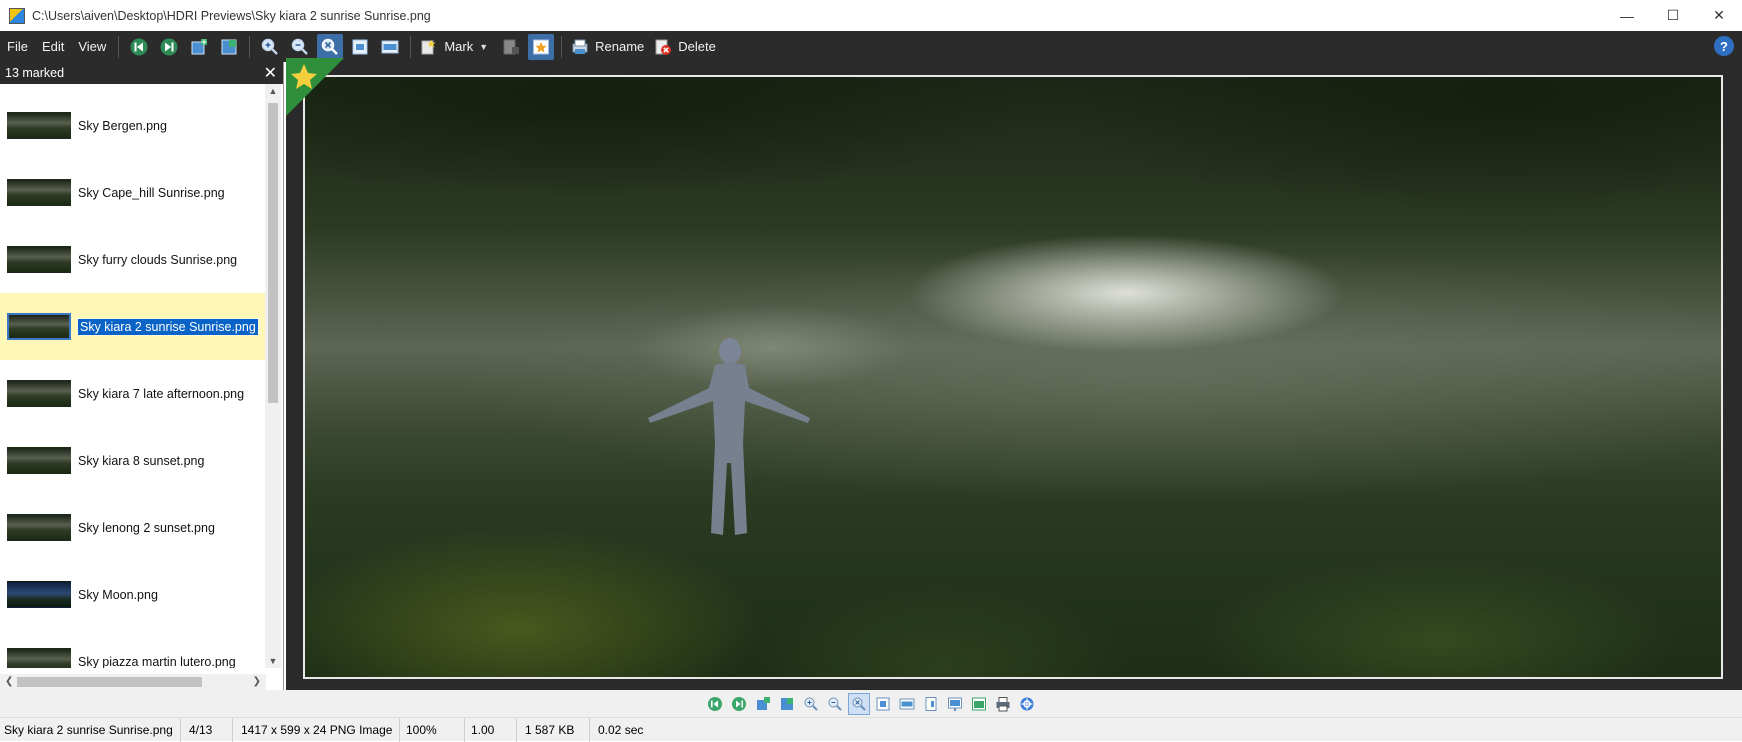 The height and width of the screenshot is (742, 1742). Describe the element at coordinates (199, 47) in the screenshot. I see `open-folder-button` at that location.